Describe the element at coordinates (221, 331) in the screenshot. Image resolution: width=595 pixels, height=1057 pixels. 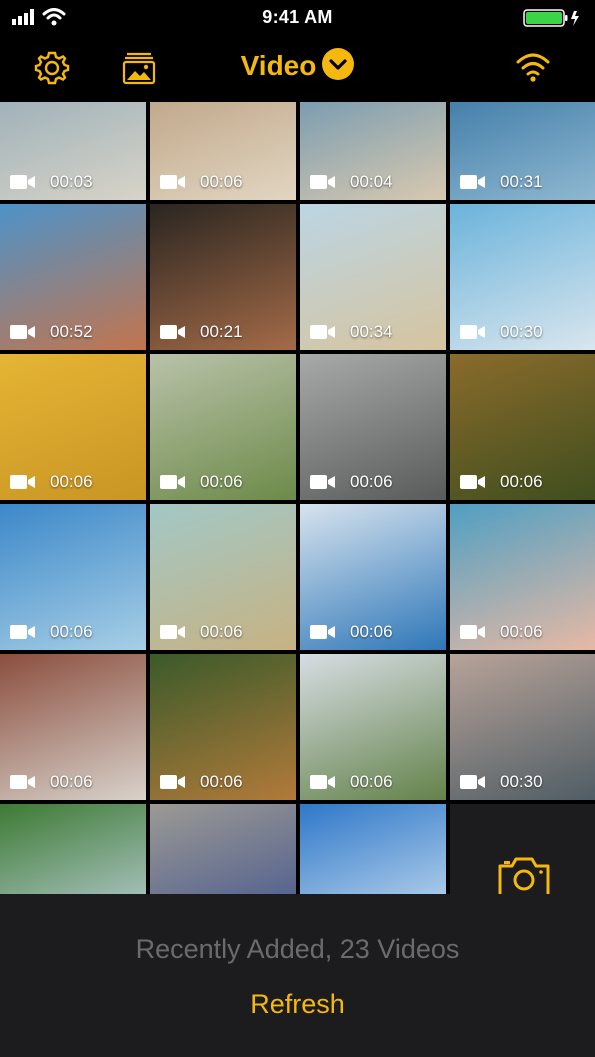
I see `video-duration: 00:21` at that location.